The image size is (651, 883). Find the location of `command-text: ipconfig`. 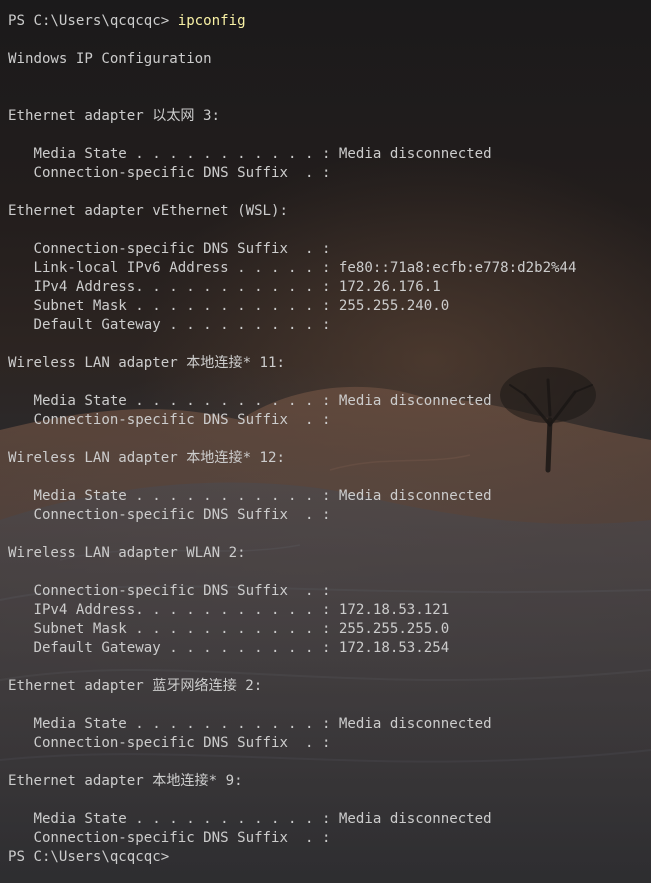

command-text: ipconfig is located at coordinates (211, 21).